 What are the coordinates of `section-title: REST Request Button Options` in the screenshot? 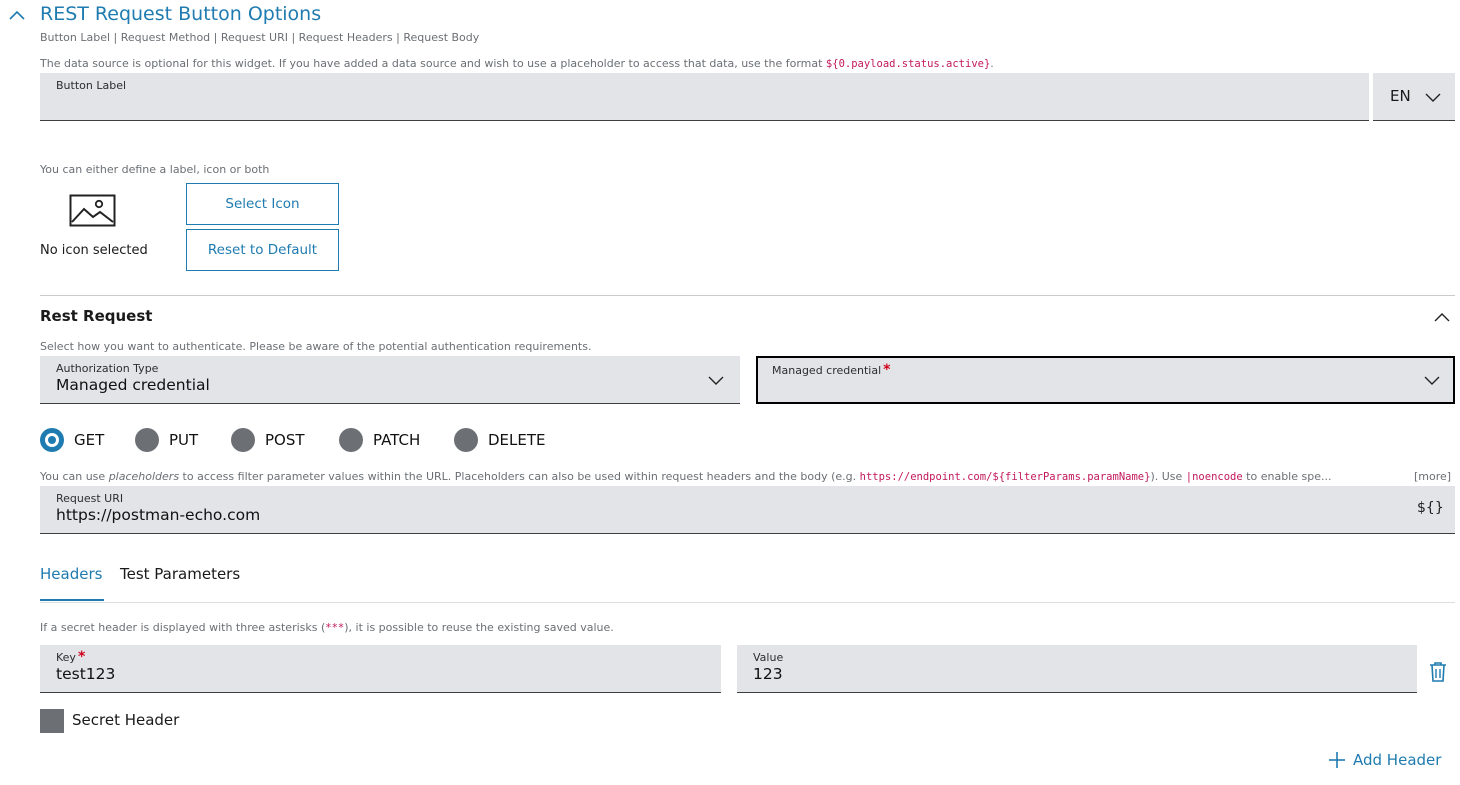 It's located at (181, 14).